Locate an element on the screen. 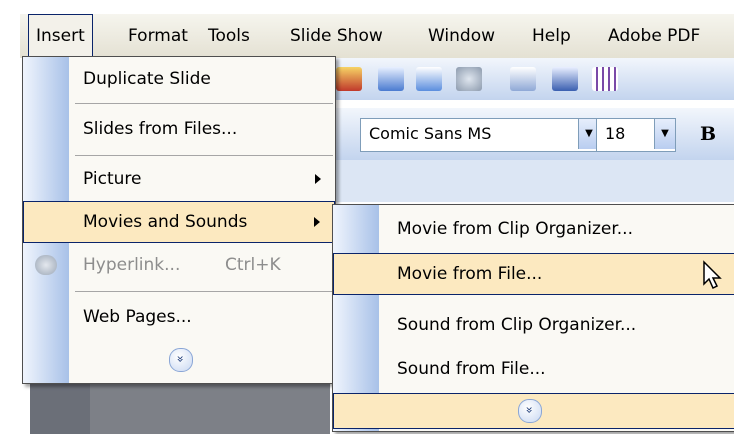  font-name-value: Comic Sans MS is located at coordinates (430, 133).